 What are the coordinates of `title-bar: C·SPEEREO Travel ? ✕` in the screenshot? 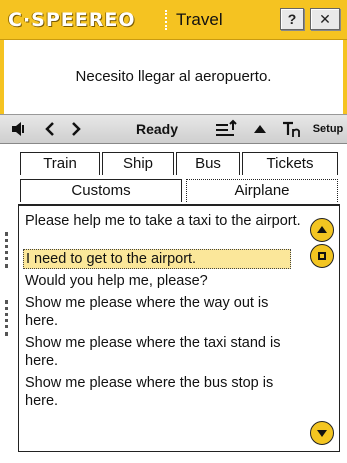 It's located at (173, 20).